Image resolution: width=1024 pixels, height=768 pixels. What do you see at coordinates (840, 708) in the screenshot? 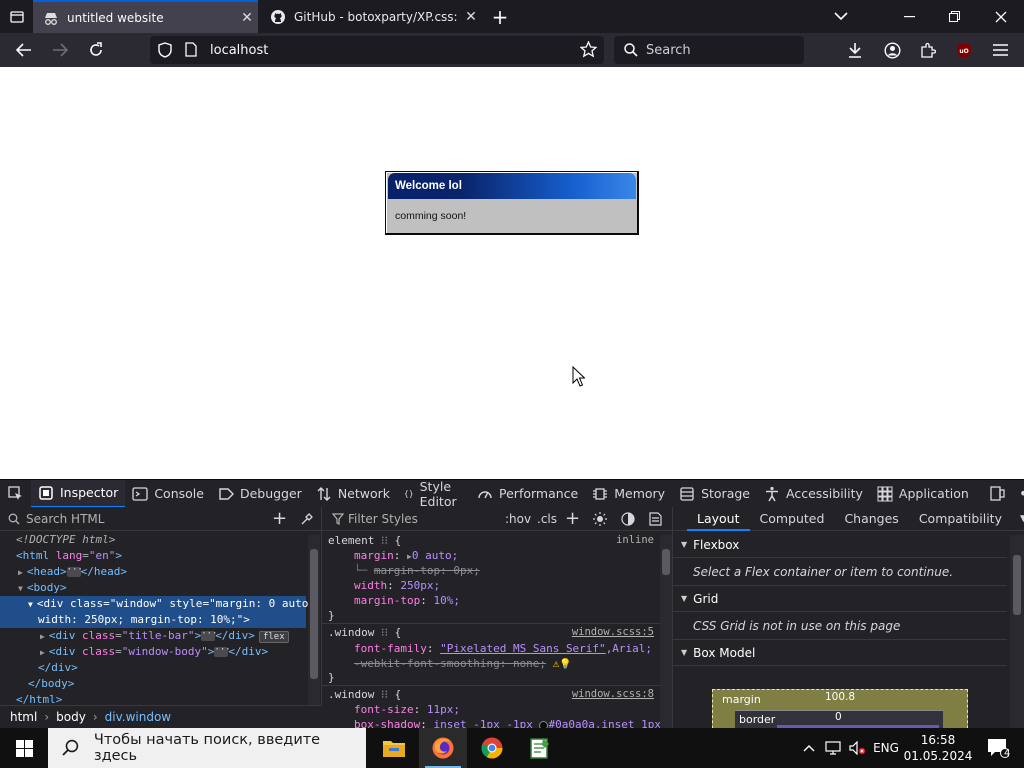
I see `box-model-margin: margin 100.8 border 0` at bounding box center [840, 708].